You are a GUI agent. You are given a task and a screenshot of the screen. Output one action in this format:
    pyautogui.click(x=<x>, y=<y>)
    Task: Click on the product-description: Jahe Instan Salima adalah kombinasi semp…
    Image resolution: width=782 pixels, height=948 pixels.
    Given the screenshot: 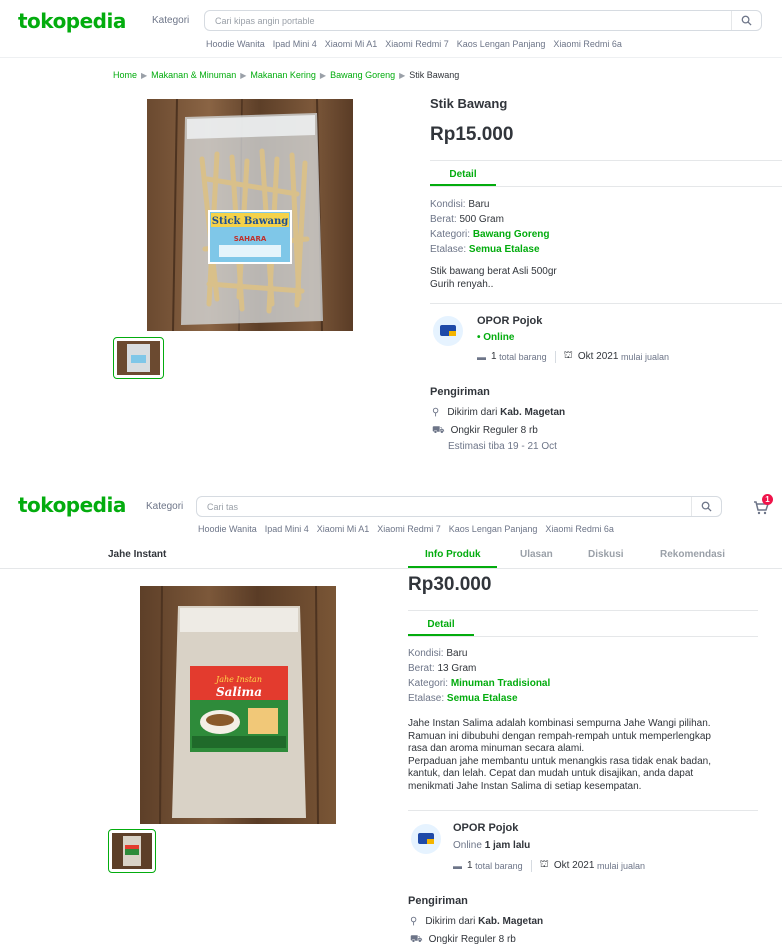 What is the action you would take?
    pyautogui.click(x=559, y=755)
    